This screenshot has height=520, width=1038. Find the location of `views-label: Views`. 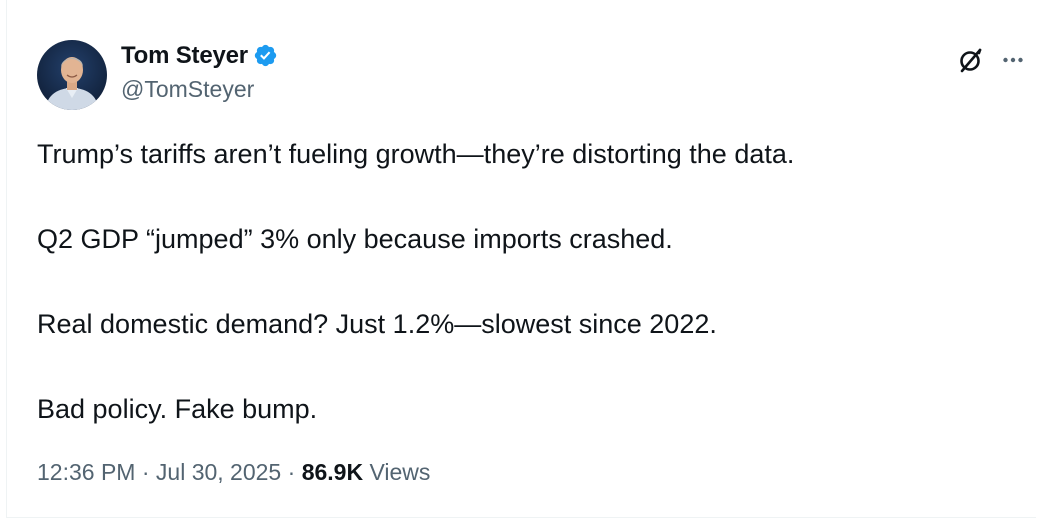

views-label: Views is located at coordinates (400, 472).